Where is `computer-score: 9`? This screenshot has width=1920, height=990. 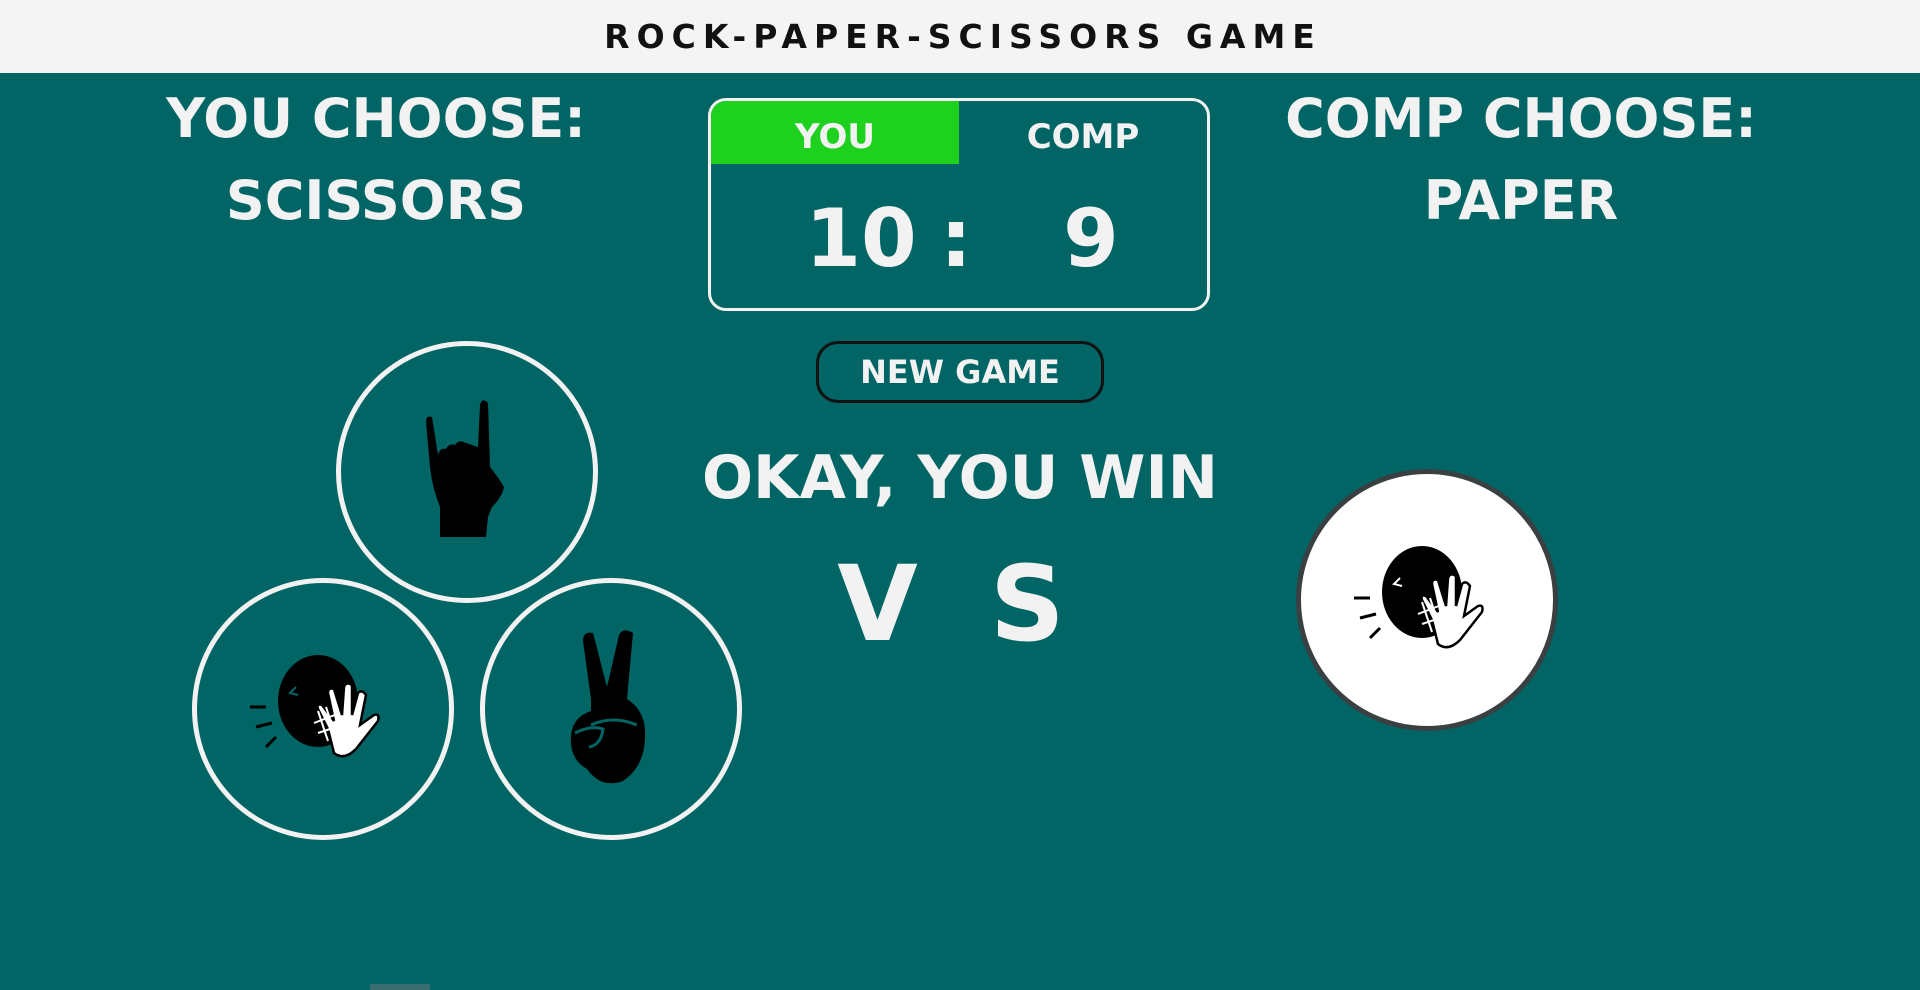 computer-score: 9 is located at coordinates (1091, 238).